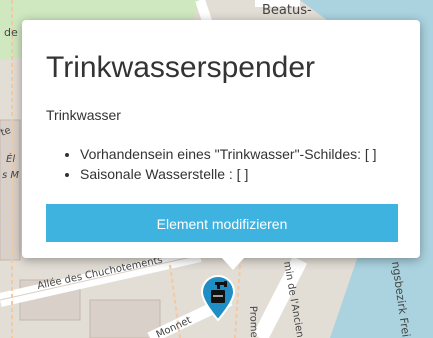 This screenshot has height=338, width=433. I want to click on map-marker, so click(218, 298).